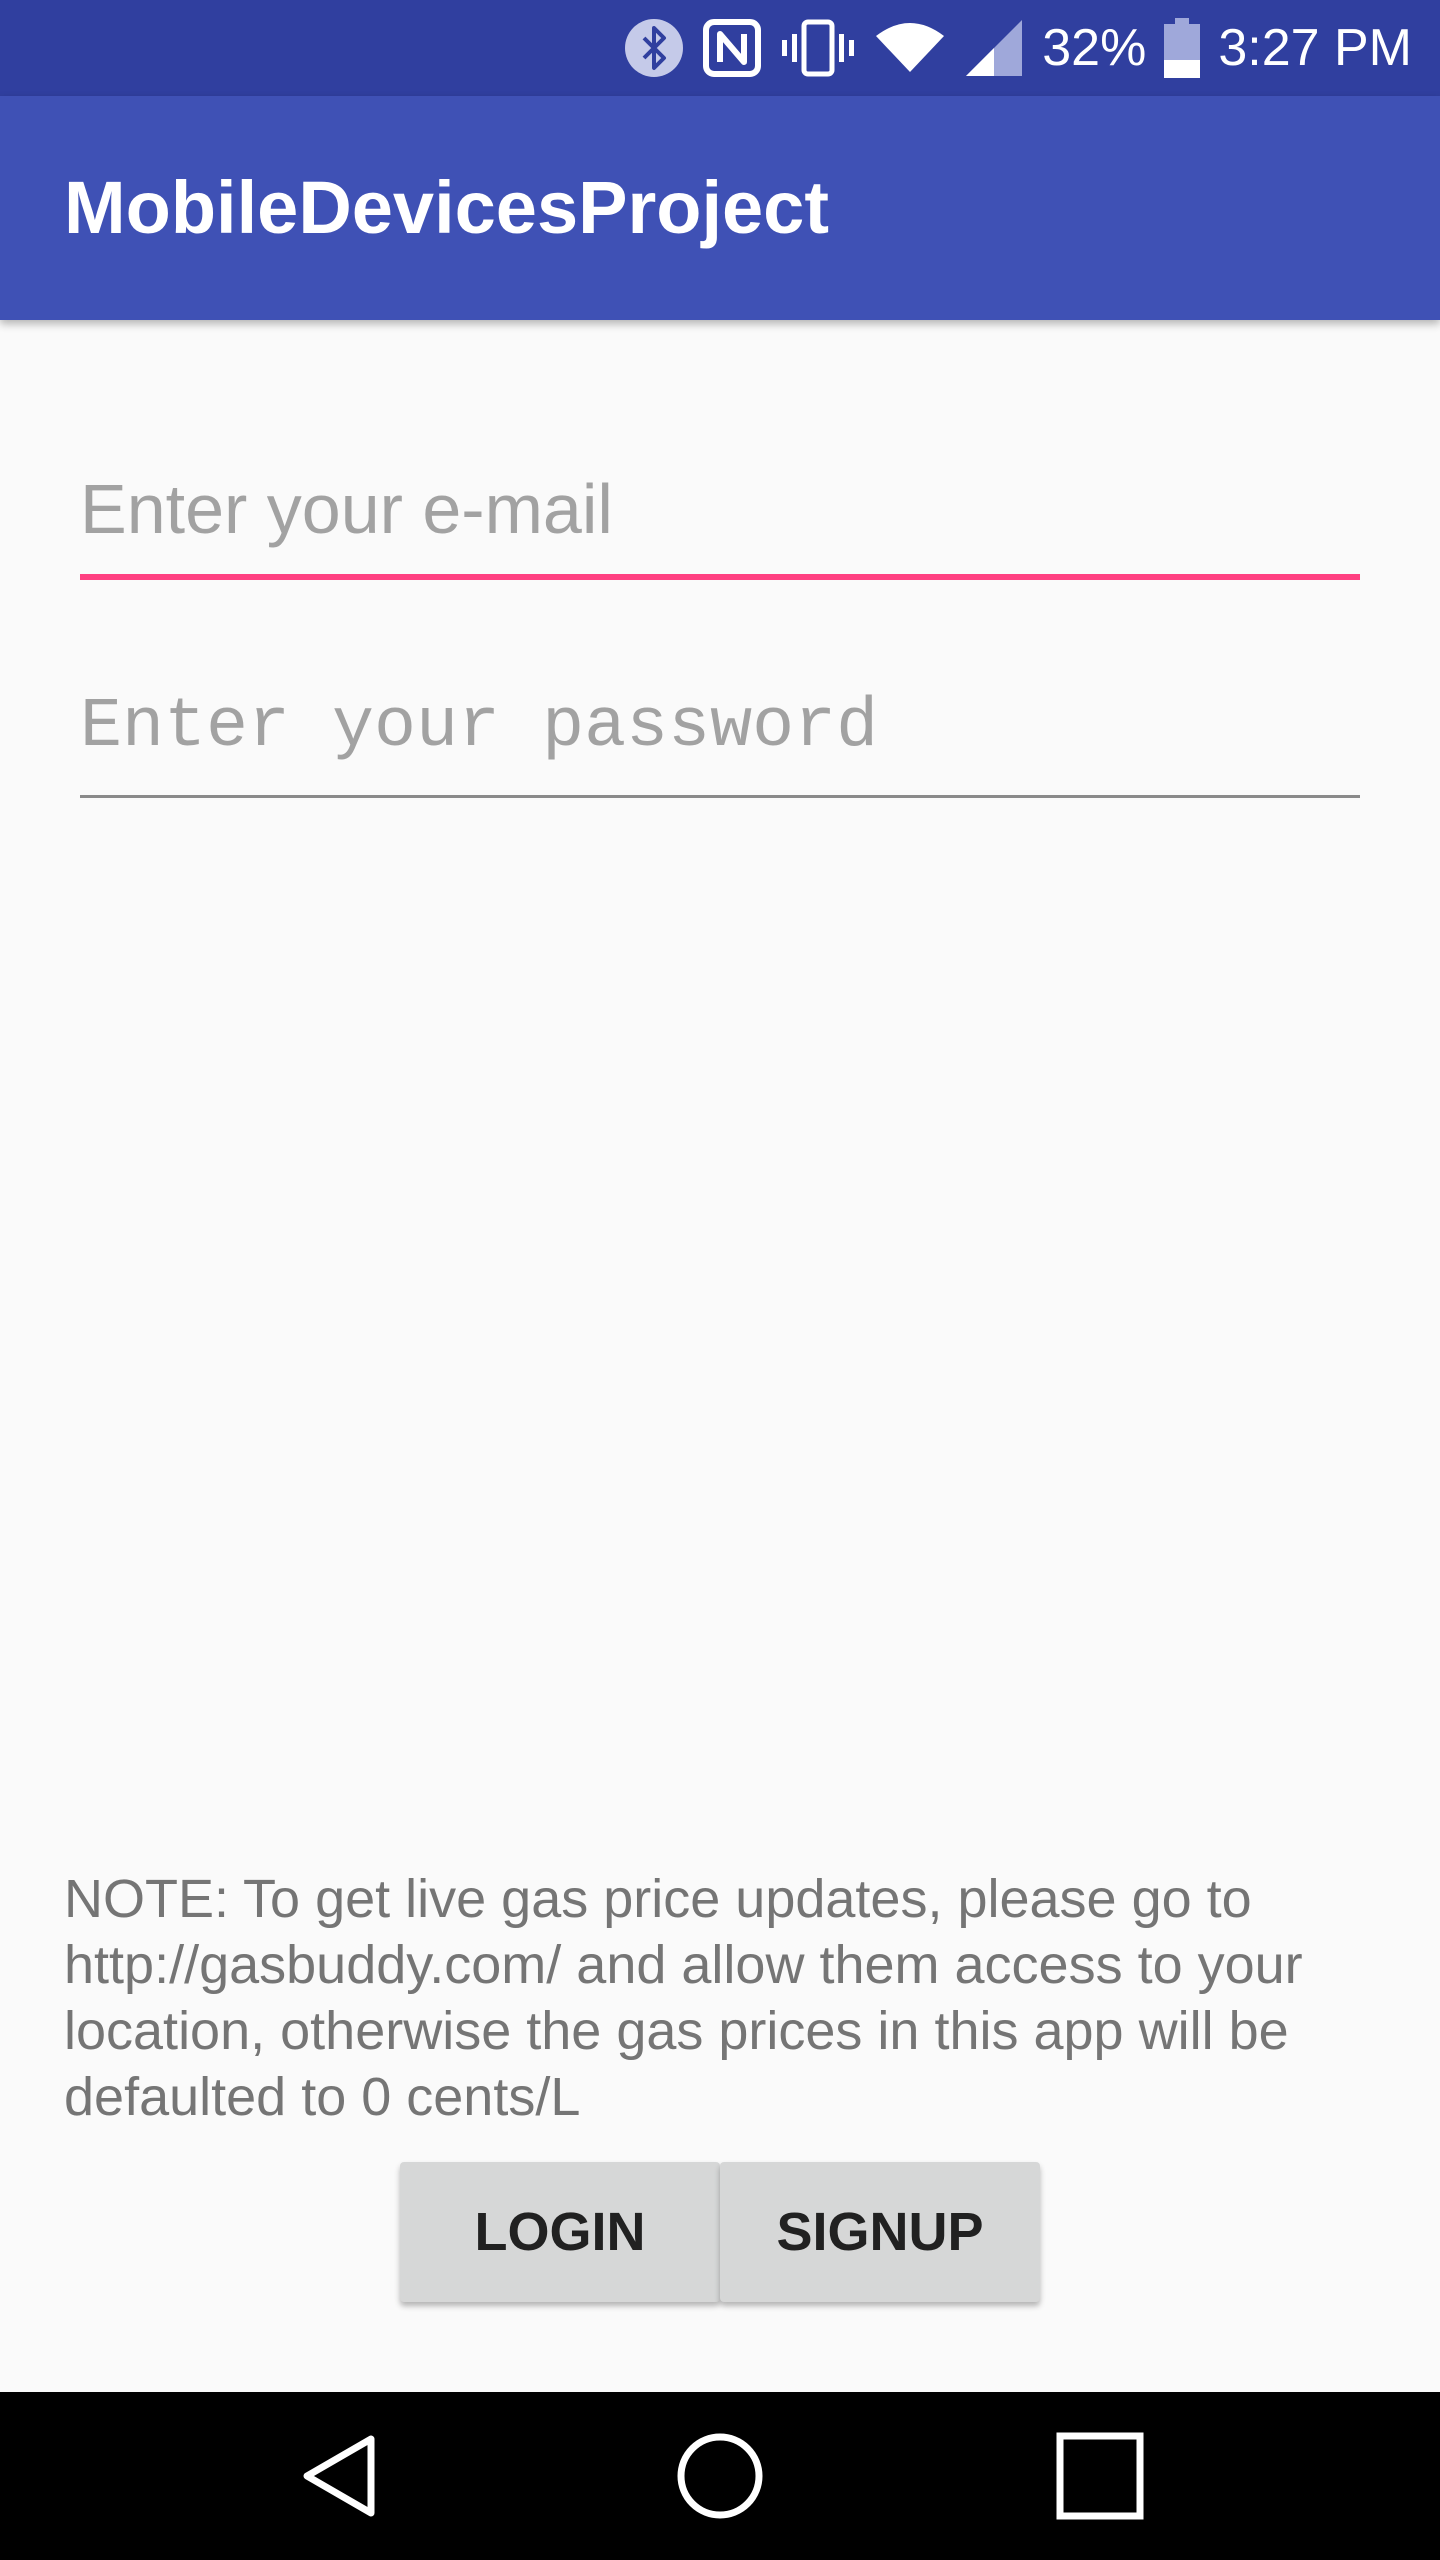 This screenshot has height=2560, width=1440. I want to click on status-icons: 32% 3:27 PM, so click(1018, 48).